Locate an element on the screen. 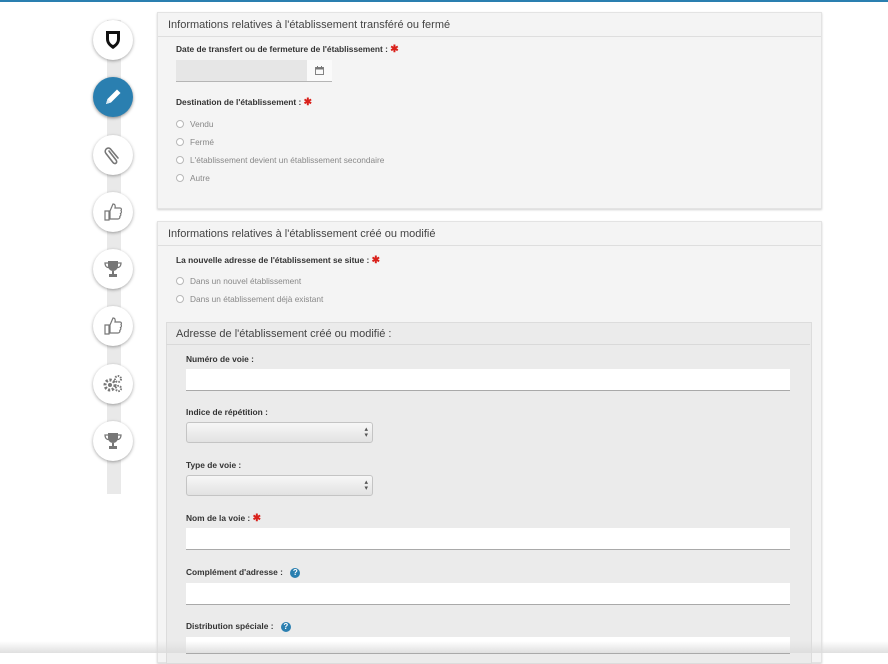  radio-label: Autre is located at coordinates (200, 178).